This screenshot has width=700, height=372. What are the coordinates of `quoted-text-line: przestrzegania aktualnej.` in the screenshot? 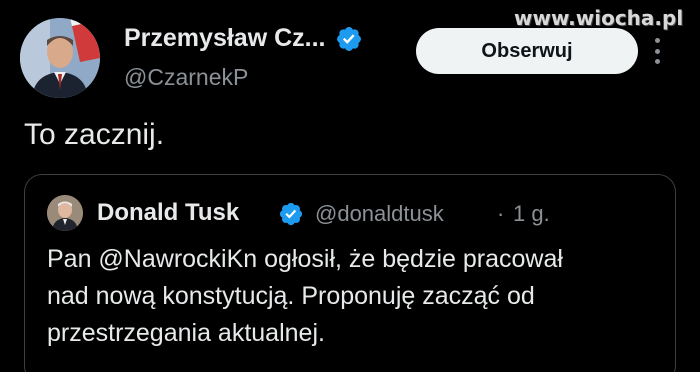 It's located at (186, 333).